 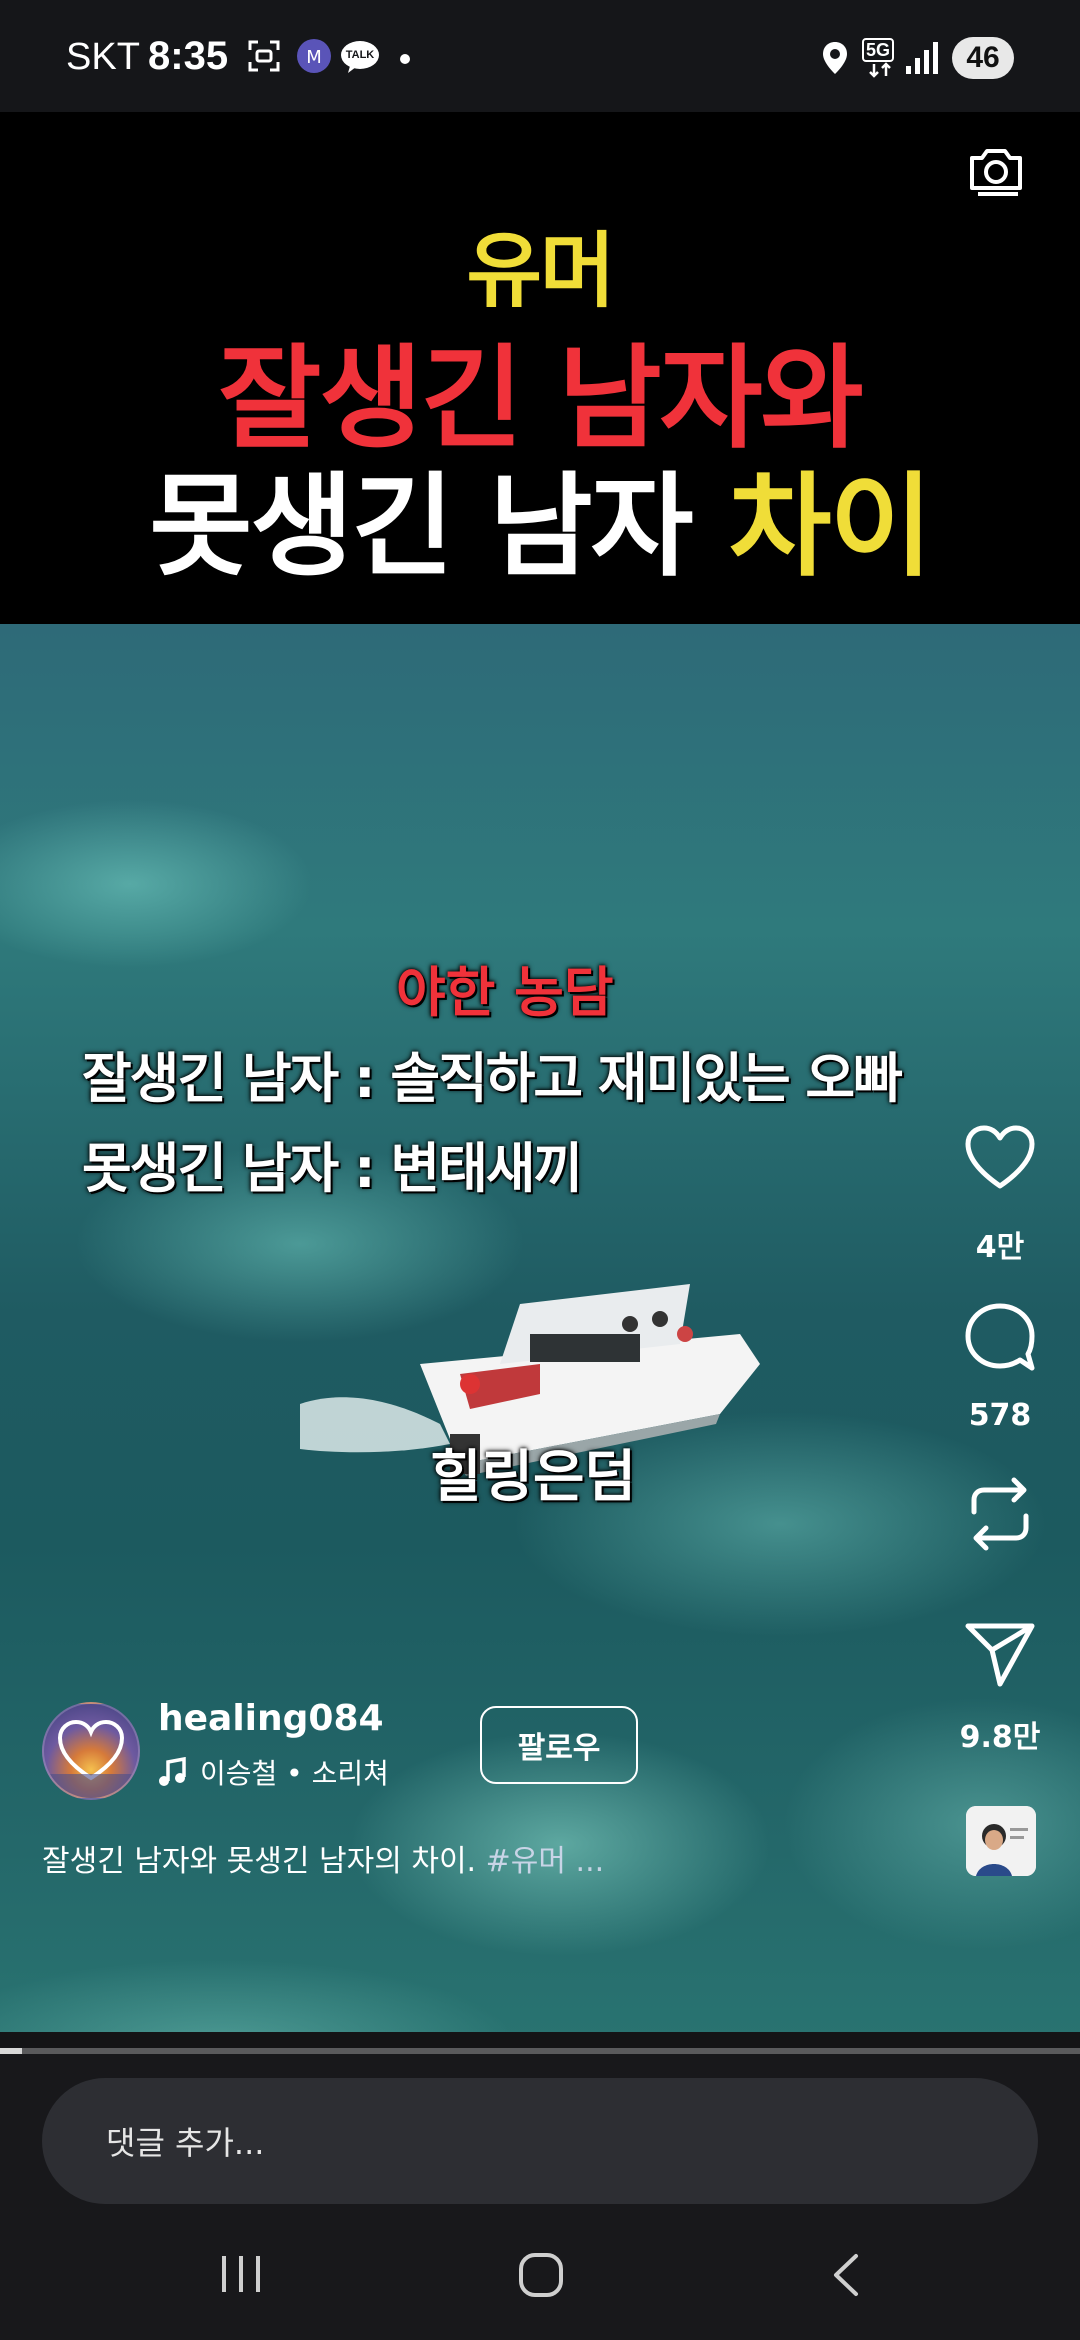 What do you see at coordinates (259, 1861) in the screenshot?
I see `description-text: 잘생긴 남자와 못생긴 남자의 차이.` at bounding box center [259, 1861].